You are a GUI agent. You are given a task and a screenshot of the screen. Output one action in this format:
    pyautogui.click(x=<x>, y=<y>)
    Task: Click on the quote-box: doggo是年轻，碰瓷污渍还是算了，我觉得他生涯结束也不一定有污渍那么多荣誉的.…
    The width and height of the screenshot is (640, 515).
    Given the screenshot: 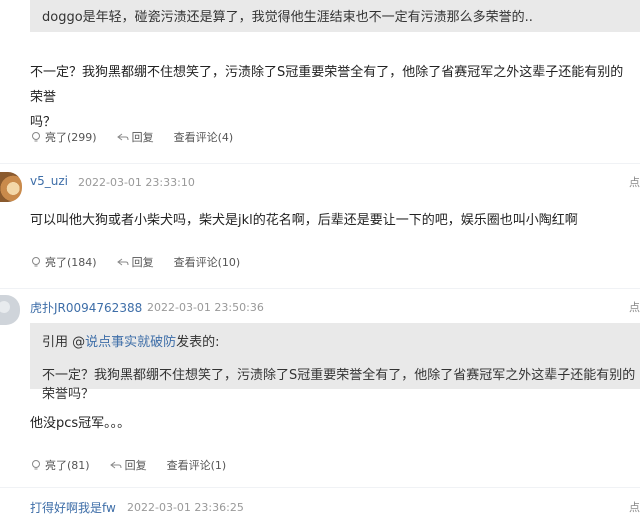 What is the action you would take?
    pyautogui.click(x=335, y=16)
    